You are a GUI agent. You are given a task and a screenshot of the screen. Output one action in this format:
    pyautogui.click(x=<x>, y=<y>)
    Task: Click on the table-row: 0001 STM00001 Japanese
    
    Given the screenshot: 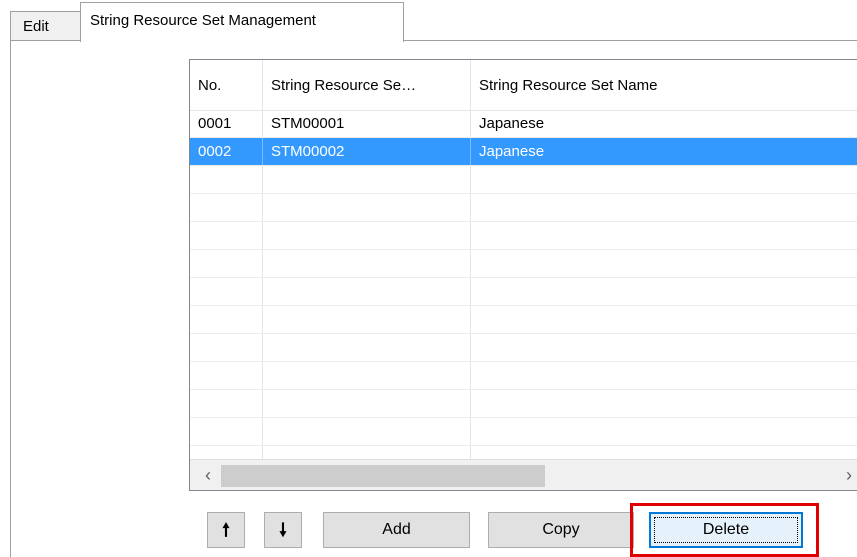 What is the action you would take?
    pyautogui.click(x=523, y=124)
    